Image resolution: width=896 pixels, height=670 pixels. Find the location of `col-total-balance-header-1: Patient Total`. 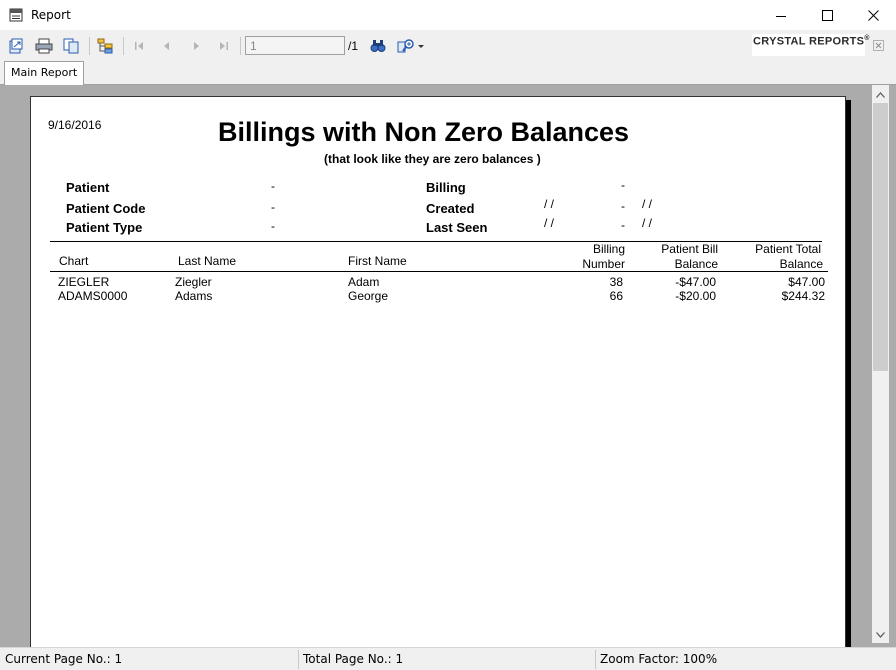

col-total-balance-header-1: Patient Total is located at coordinates (788, 249).